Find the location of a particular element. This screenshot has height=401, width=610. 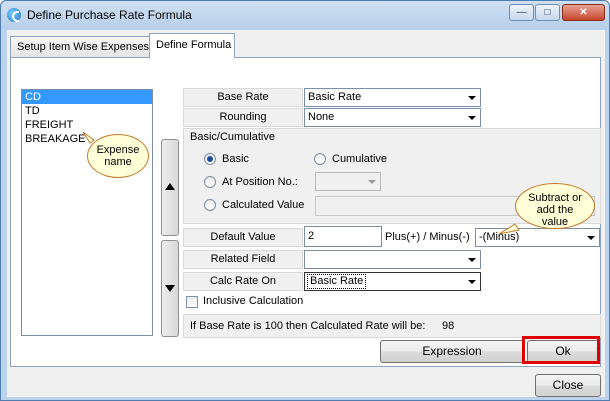

arrow-up-icon is located at coordinates (170, 186).